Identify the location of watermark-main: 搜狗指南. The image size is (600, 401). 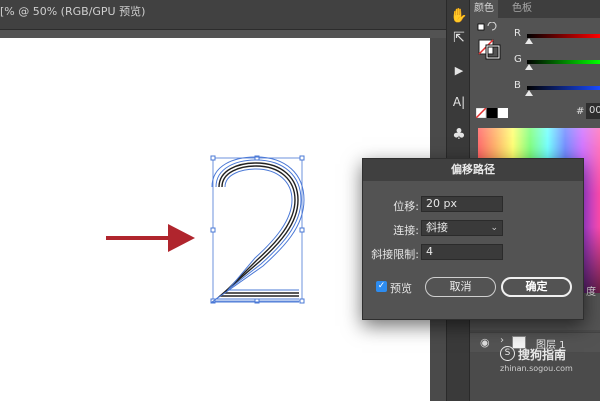
(542, 355).